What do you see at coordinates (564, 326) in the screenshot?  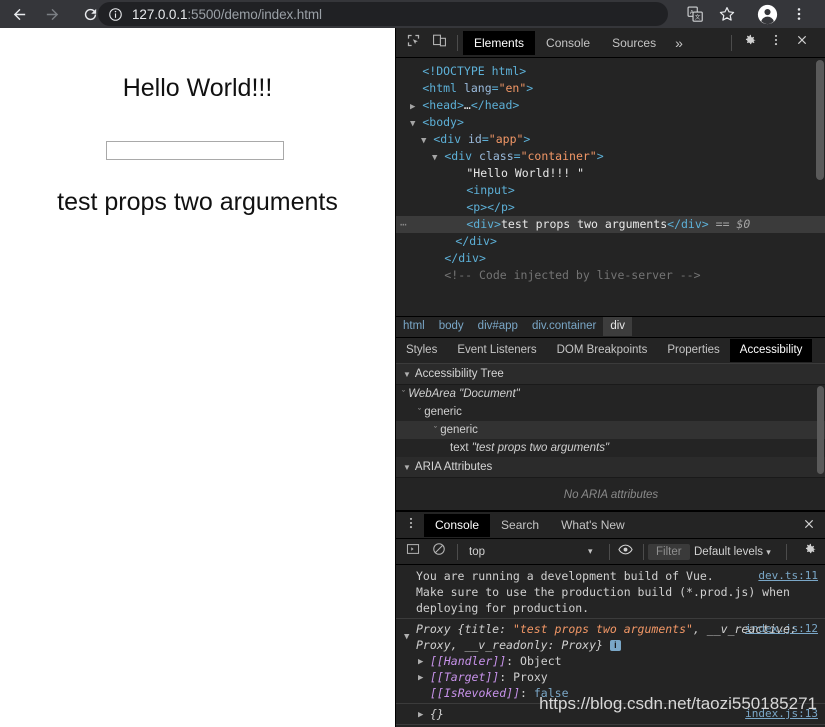 I see `breadcrumb-item-3: div.container` at bounding box center [564, 326].